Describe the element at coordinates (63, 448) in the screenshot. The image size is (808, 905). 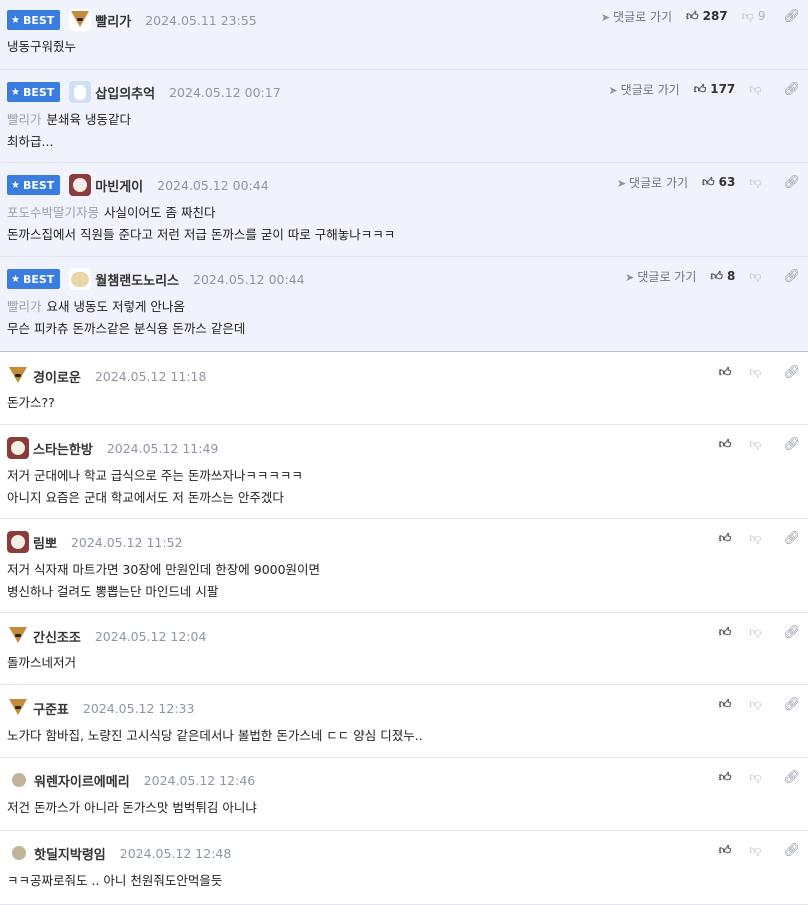
I see `nickname: 스타는한방` at that location.